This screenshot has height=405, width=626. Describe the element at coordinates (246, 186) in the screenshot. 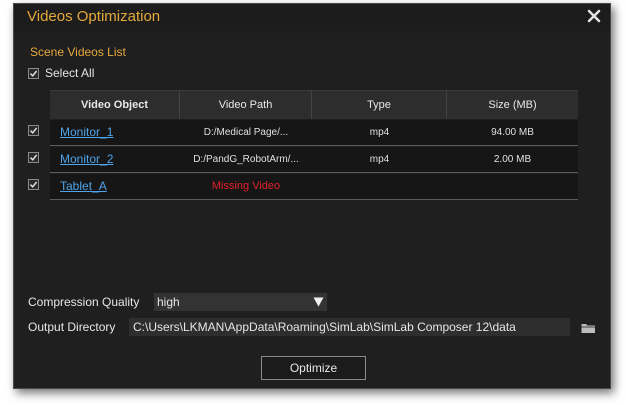

I see `missing-video-label: Missing Video` at that location.